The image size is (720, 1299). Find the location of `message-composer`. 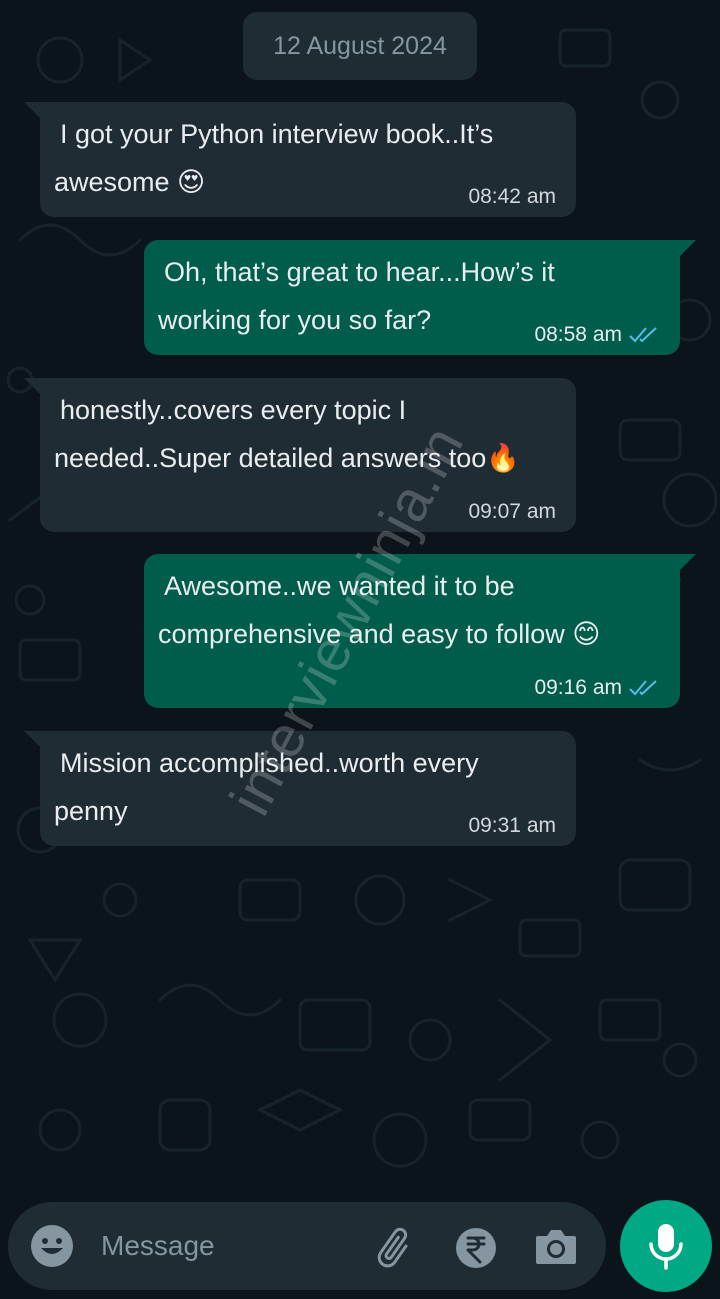

message-composer is located at coordinates (307, 1246).